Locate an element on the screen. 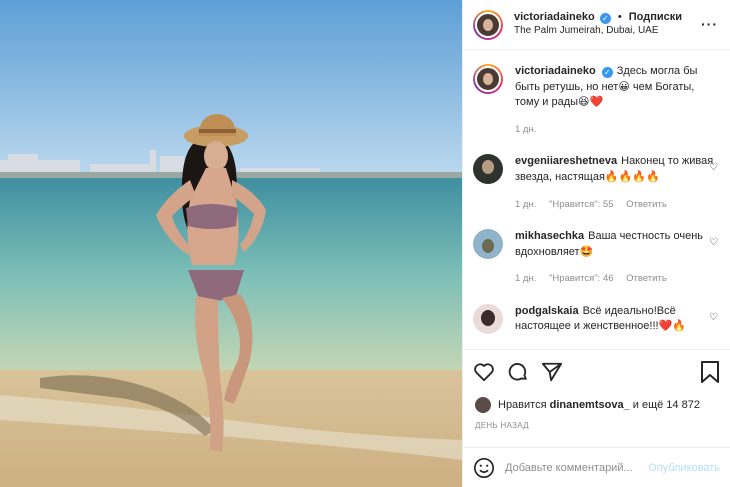  likes-summary: Нравится dinanemtsova_ и ещё 14 872 is located at coordinates (596, 405).